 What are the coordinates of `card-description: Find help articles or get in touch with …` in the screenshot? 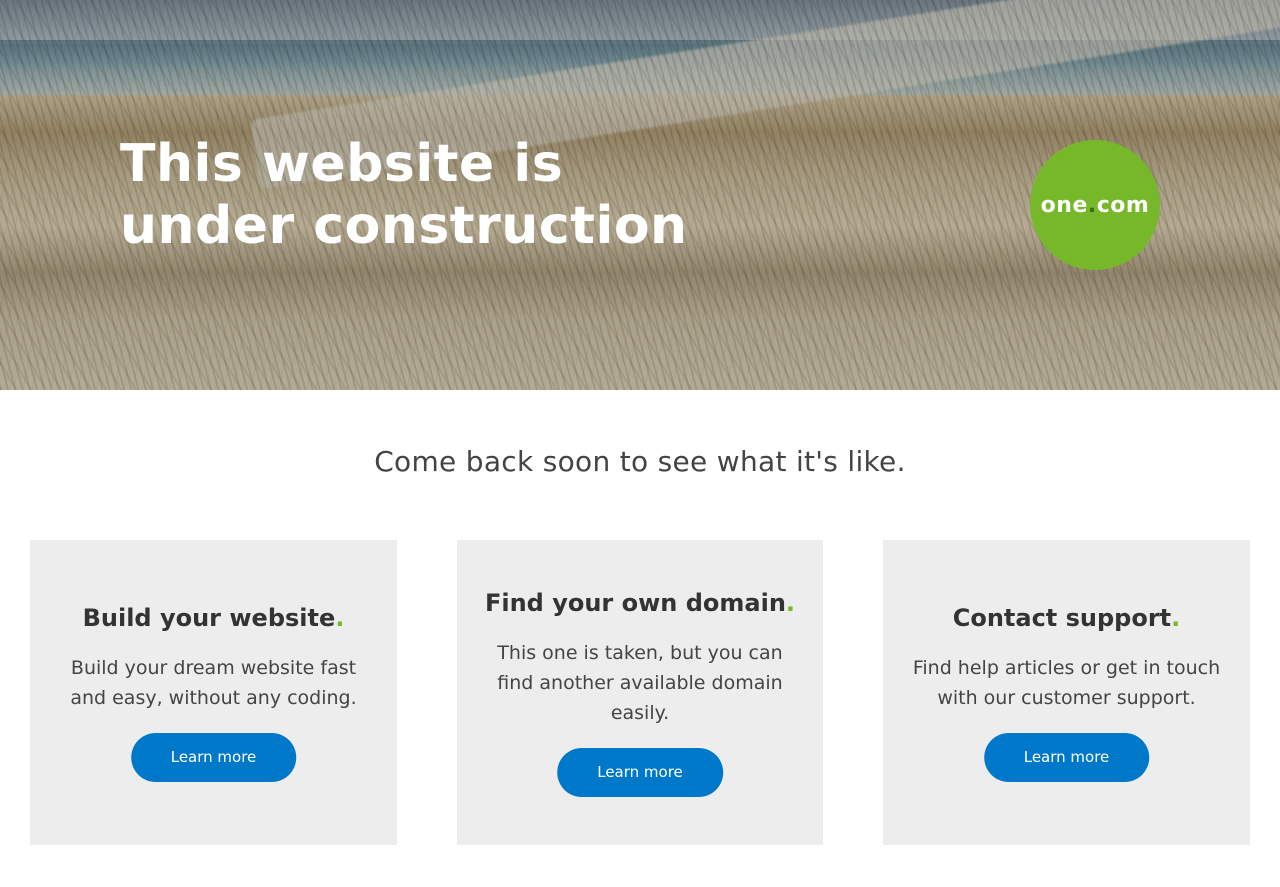 It's located at (1066, 683).